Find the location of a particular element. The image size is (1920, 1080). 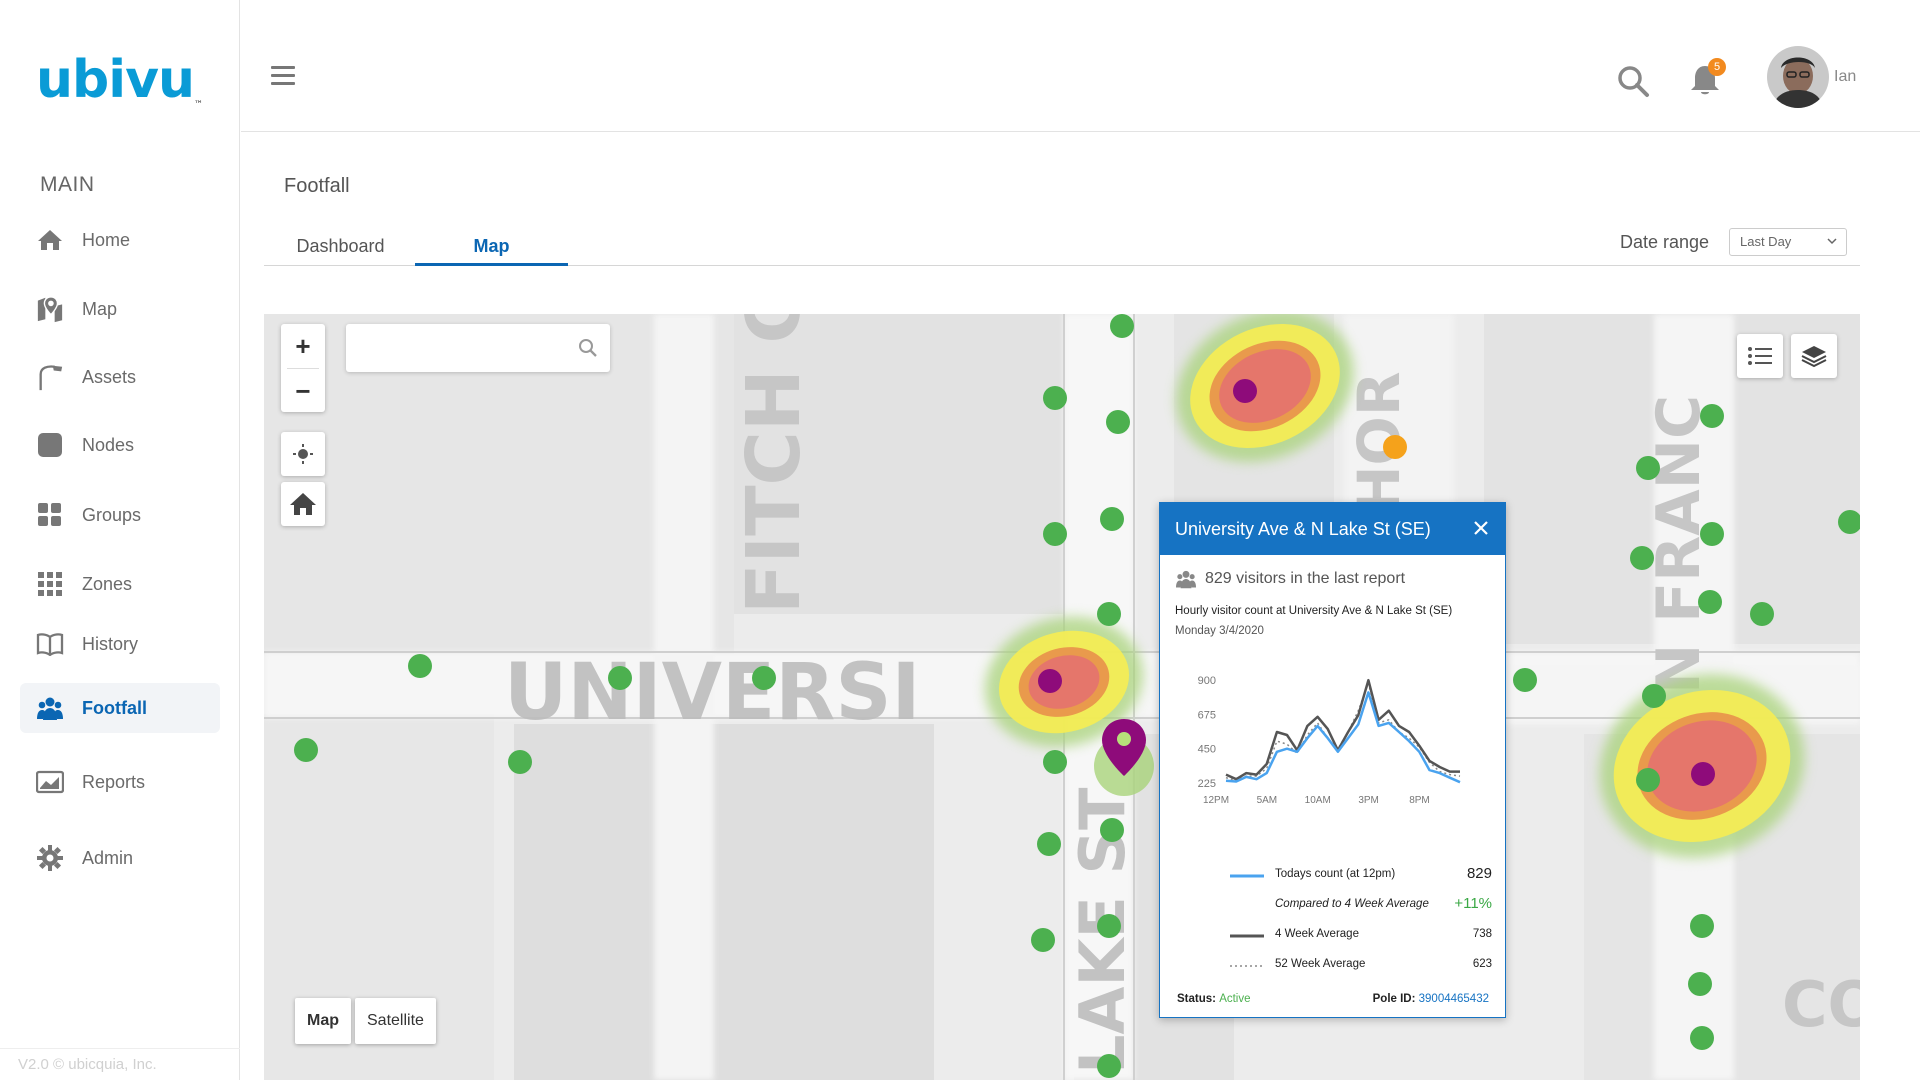

chevron-down-icon is located at coordinates (1832, 241).